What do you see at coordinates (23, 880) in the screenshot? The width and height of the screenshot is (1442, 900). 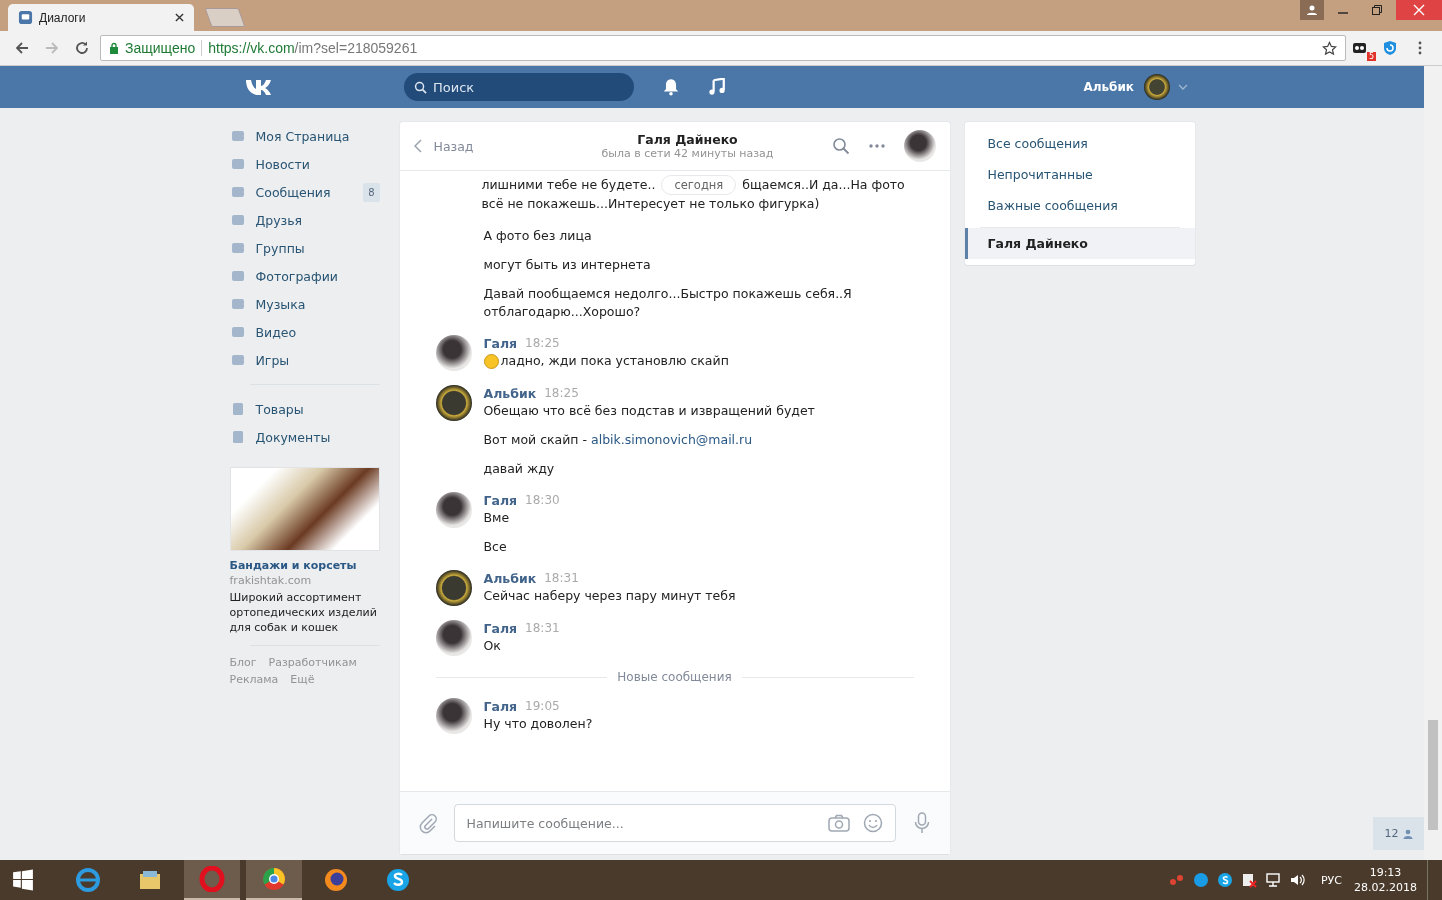 I see `windows-logo-icon` at bounding box center [23, 880].